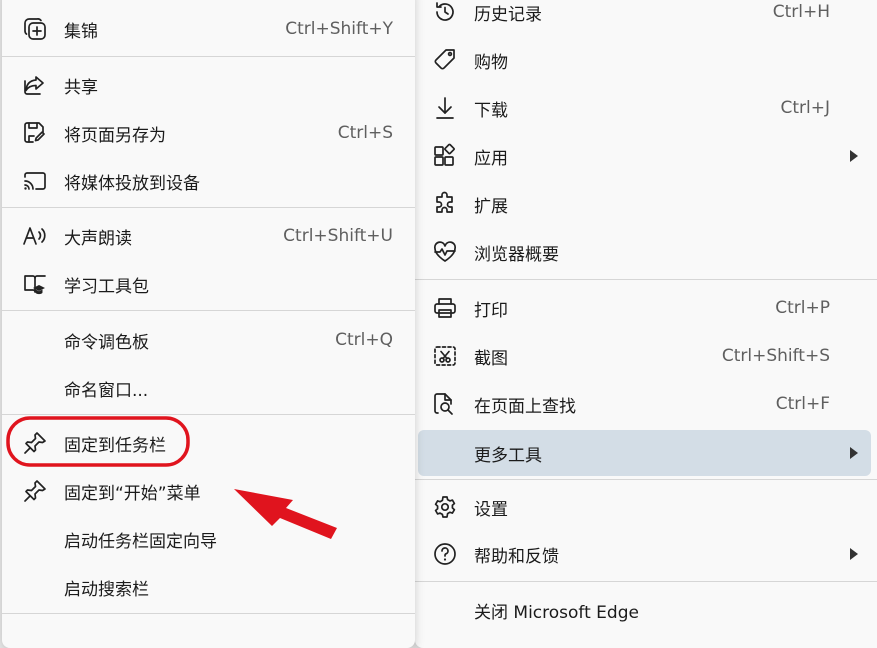  I want to click on menu-item-save-page-as: 将页面另存为 Ctrl+S, so click(208, 133).